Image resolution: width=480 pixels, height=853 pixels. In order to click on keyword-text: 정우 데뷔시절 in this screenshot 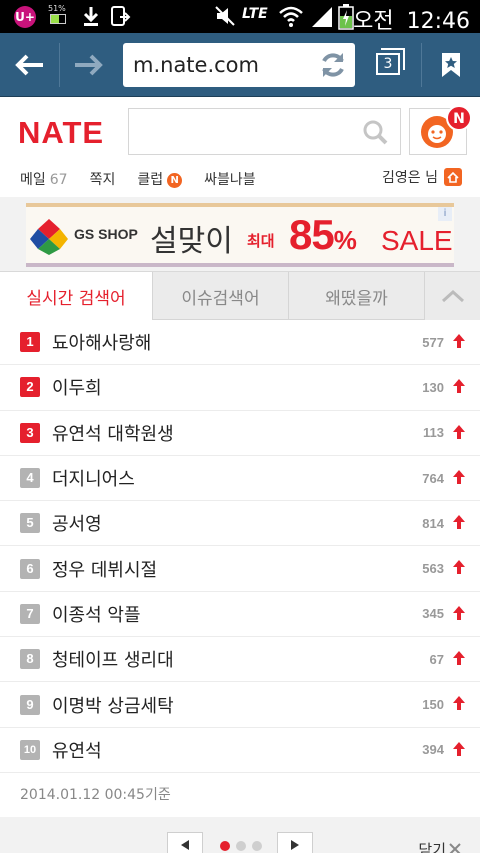, I will do `click(104, 569)`.